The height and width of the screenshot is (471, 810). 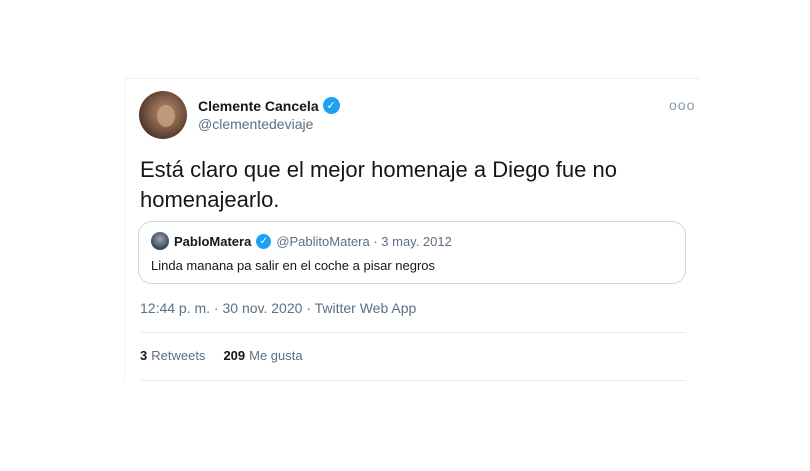 I want to click on likes-count: 209, so click(x=234, y=355).